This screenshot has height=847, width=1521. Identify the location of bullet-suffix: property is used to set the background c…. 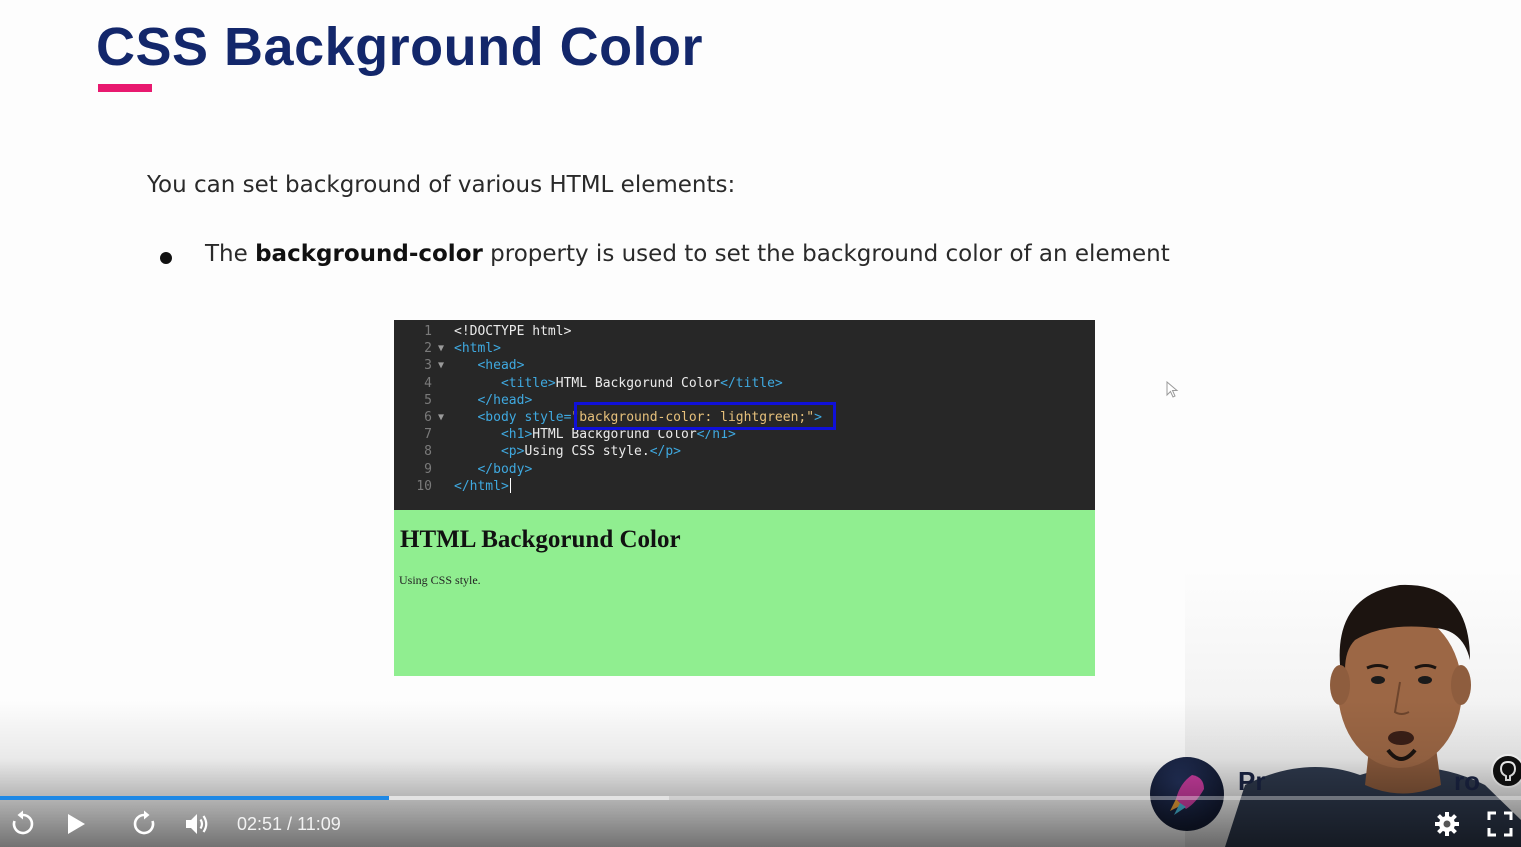
(830, 254).